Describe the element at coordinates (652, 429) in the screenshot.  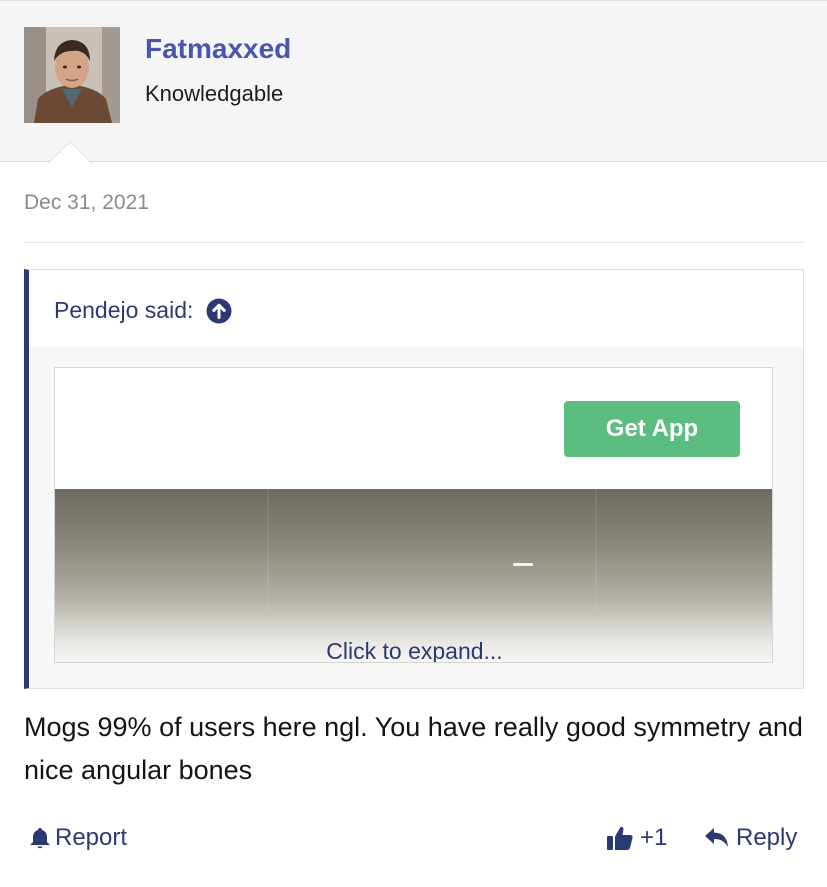
I see `get-app-button: Get App` at that location.